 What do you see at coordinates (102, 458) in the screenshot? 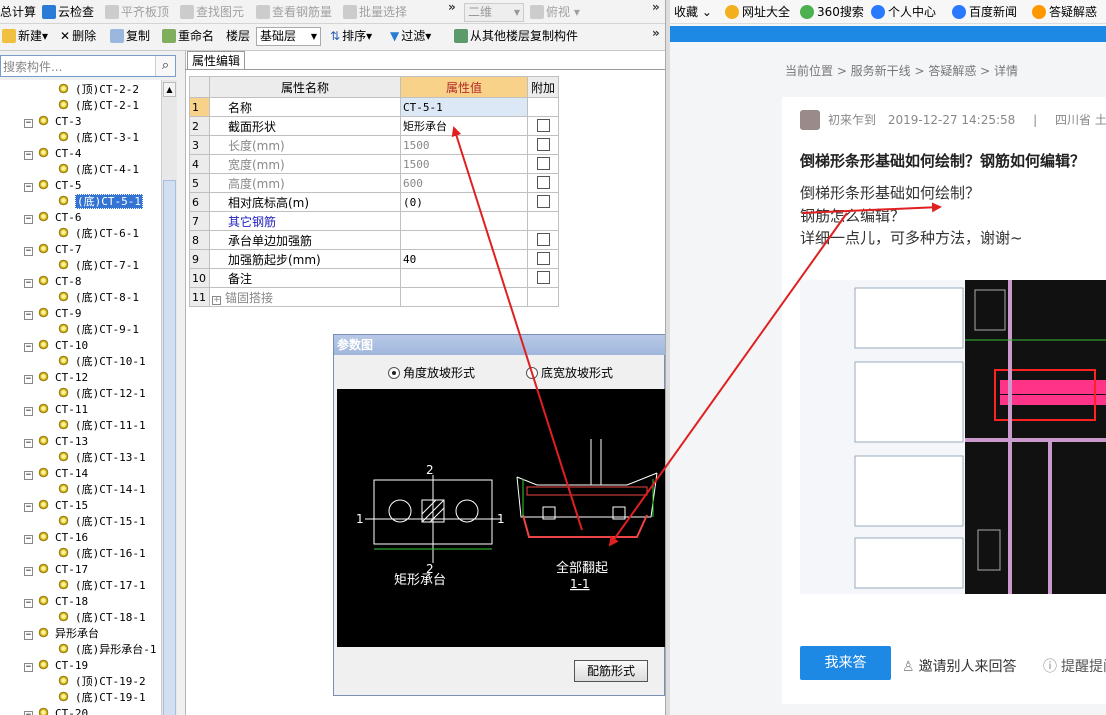
I see `tree-item: (底)CT-13-1` at bounding box center [102, 458].